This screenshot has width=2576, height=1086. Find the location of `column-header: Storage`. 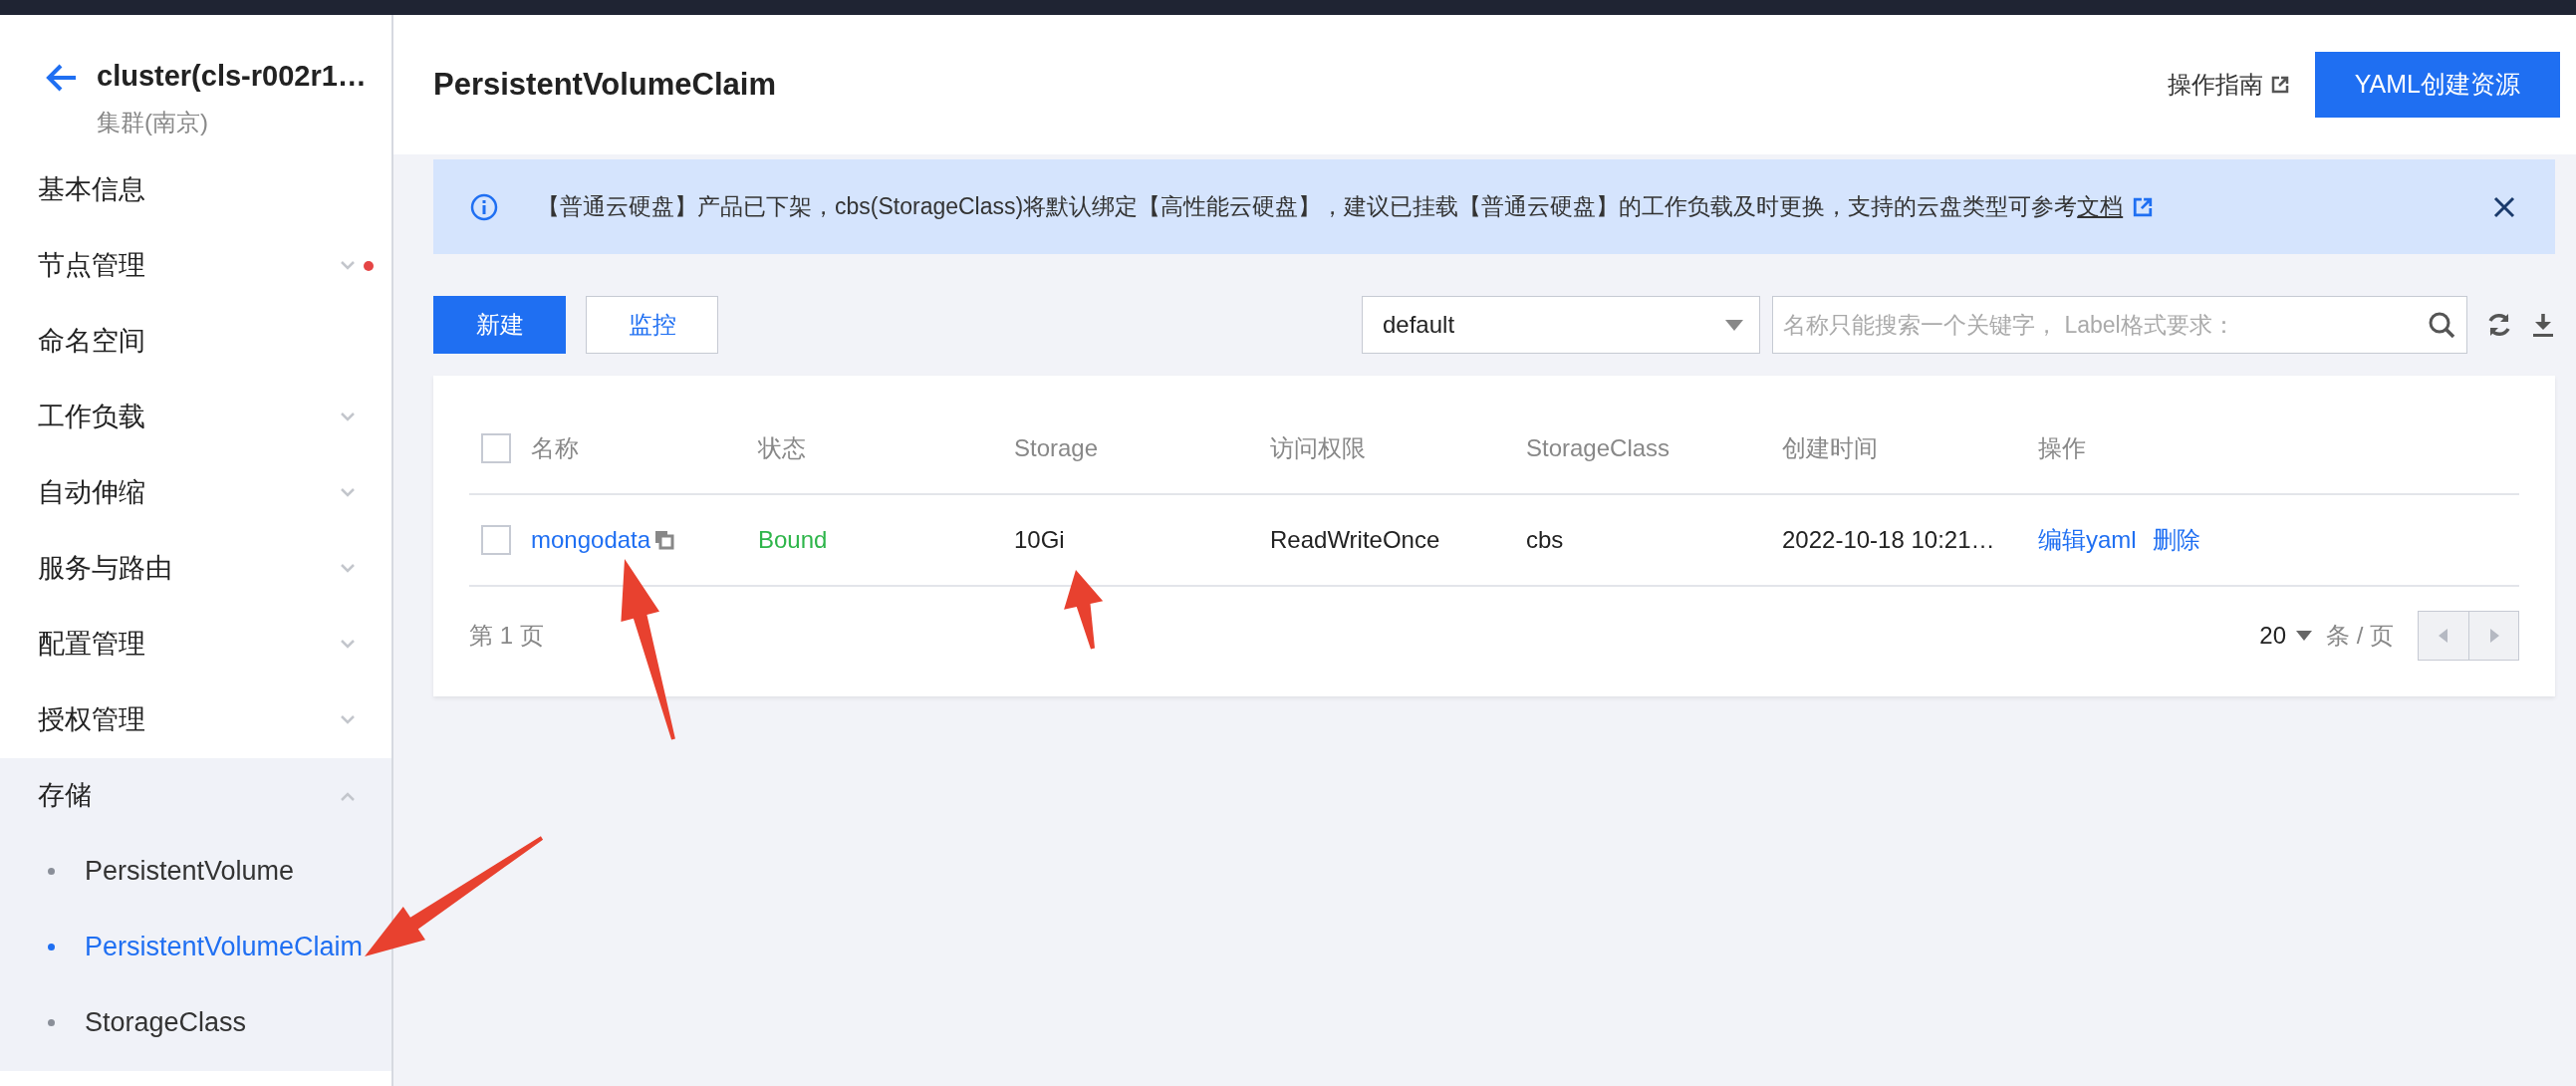

column-header: Storage is located at coordinates (1056, 448).